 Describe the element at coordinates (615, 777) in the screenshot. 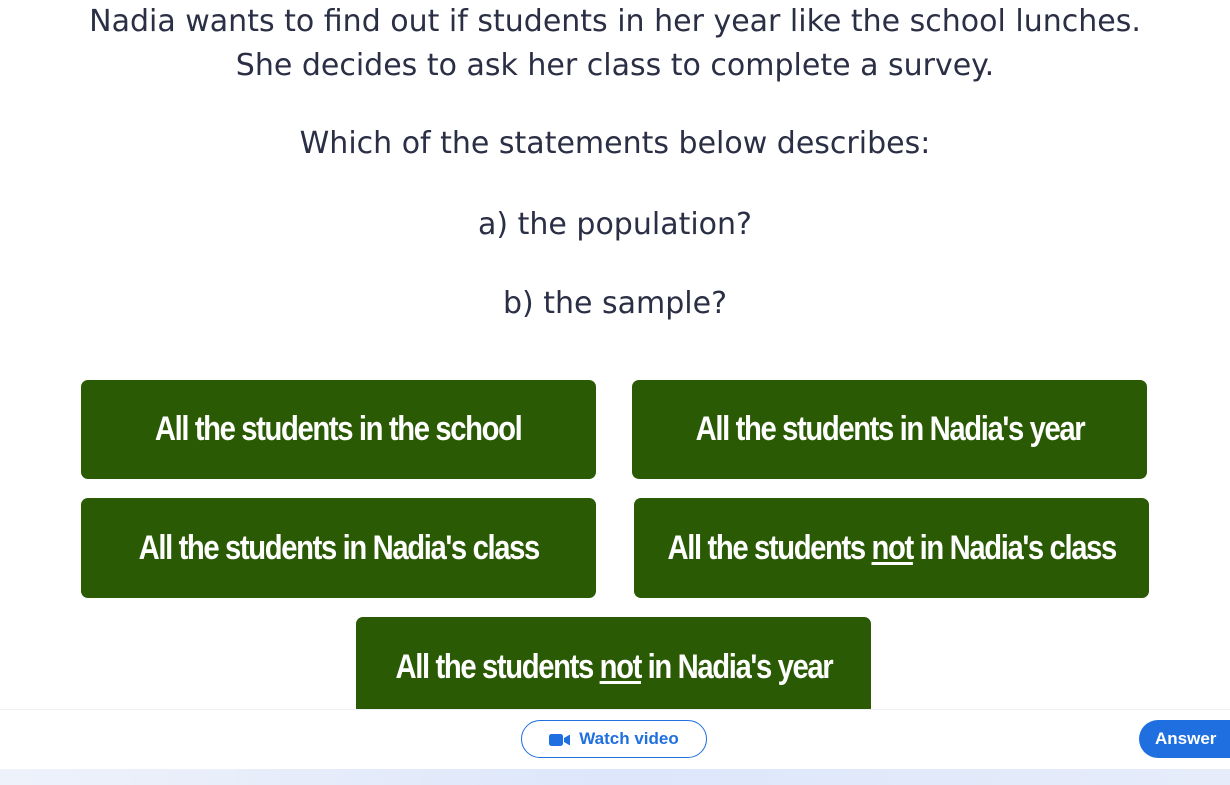

I see `footer-strip` at that location.